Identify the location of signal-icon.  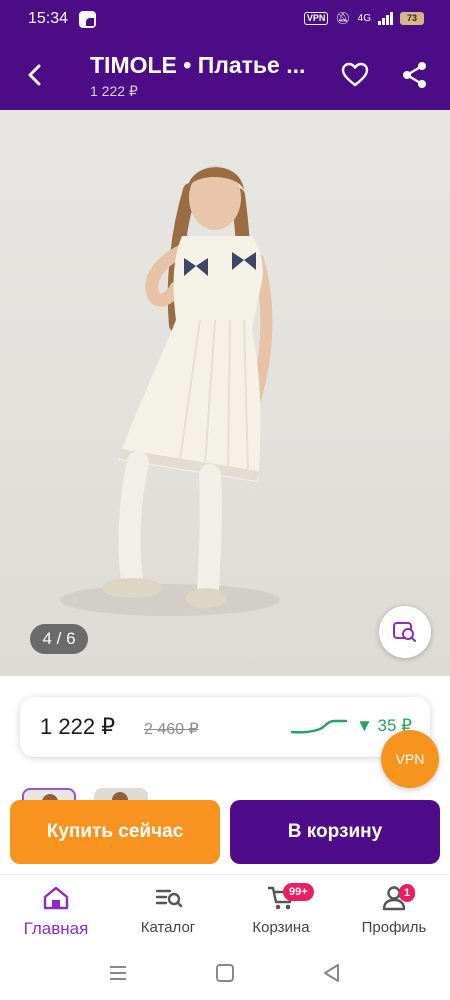
(385, 18).